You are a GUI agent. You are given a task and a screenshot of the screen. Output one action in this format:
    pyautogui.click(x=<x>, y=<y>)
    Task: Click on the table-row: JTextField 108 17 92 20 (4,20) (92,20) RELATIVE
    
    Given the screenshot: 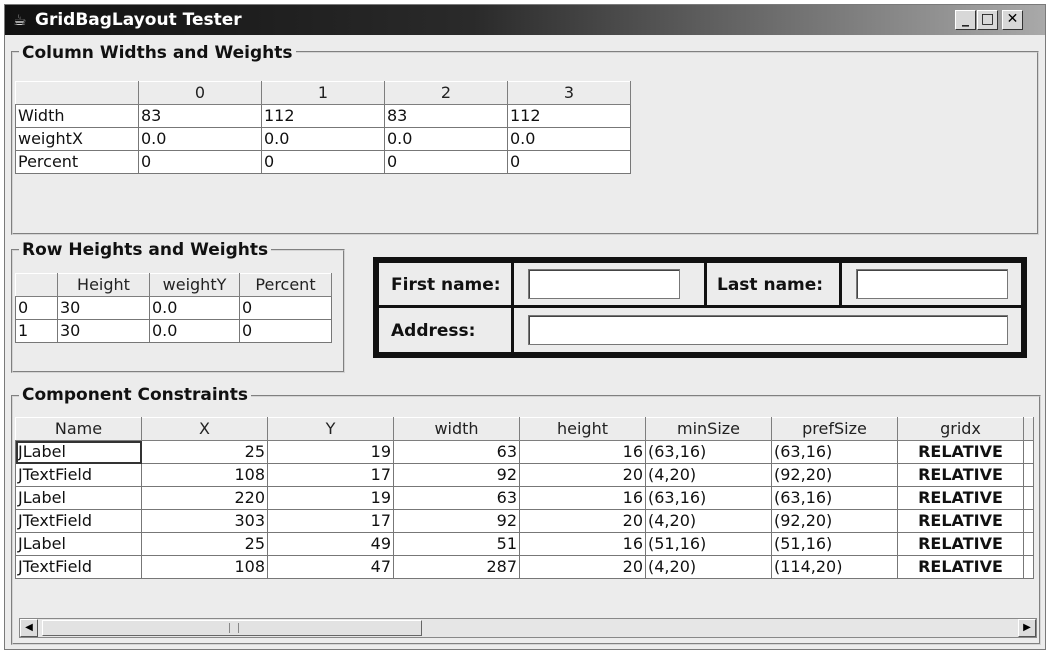 What is the action you would take?
    pyautogui.click(x=524, y=475)
    